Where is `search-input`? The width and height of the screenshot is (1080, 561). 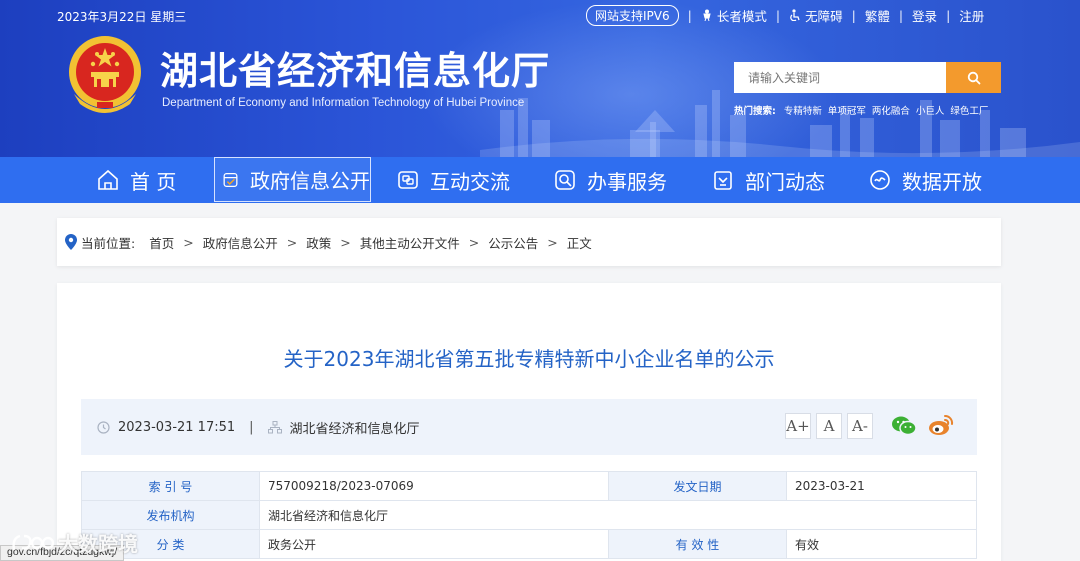
search-input is located at coordinates (840, 77).